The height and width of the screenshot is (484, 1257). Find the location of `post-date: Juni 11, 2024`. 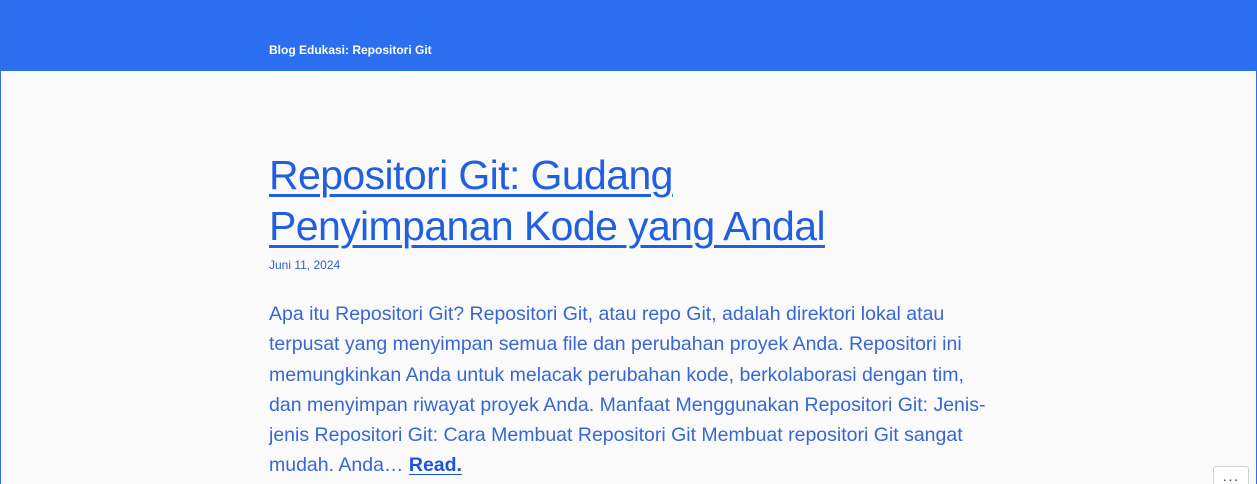

post-date: Juni 11, 2024 is located at coordinates (304, 265).